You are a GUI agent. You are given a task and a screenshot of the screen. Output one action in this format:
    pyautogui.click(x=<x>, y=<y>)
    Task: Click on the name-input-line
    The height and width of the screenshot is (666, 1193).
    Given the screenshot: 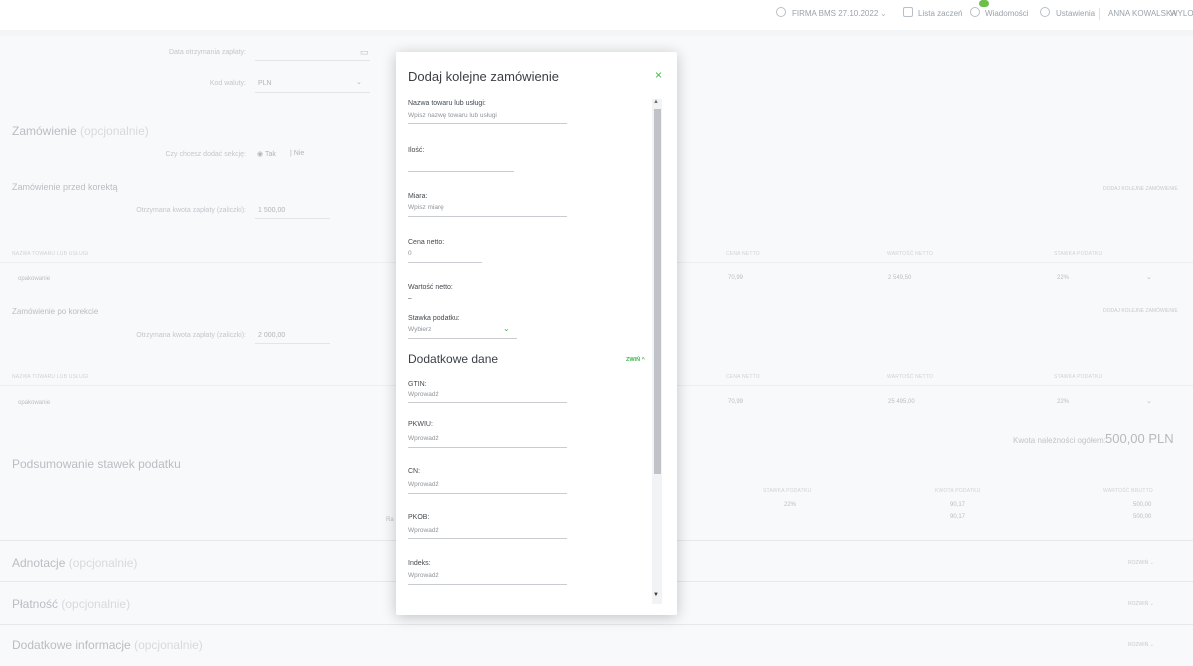 What is the action you would take?
    pyautogui.click(x=487, y=123)
    